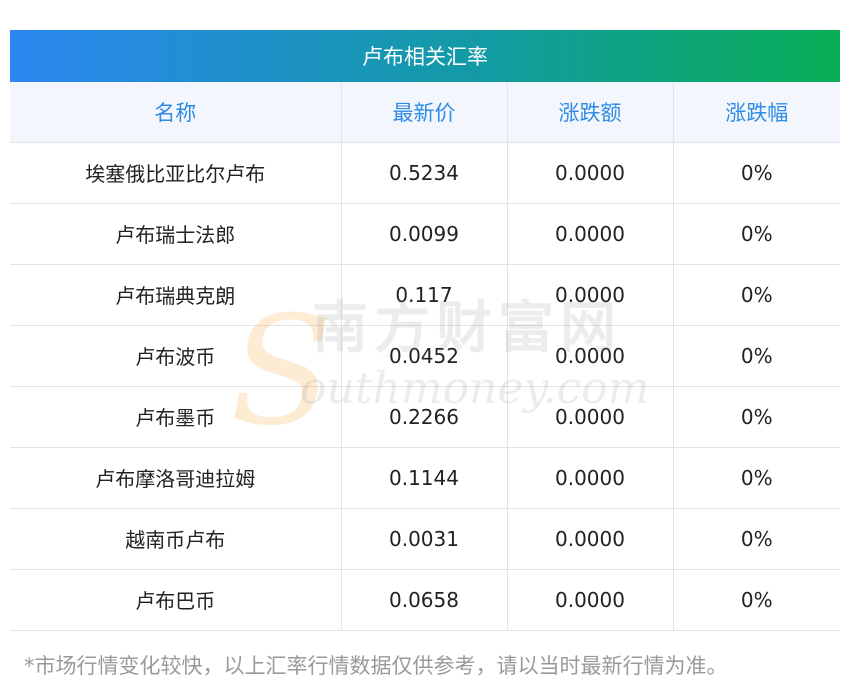 The image size is (850, 697). I want to click on table-row: 卢布摩洛哥迪拉姆 0.1144 0.0000 0%, so click(425, 478).